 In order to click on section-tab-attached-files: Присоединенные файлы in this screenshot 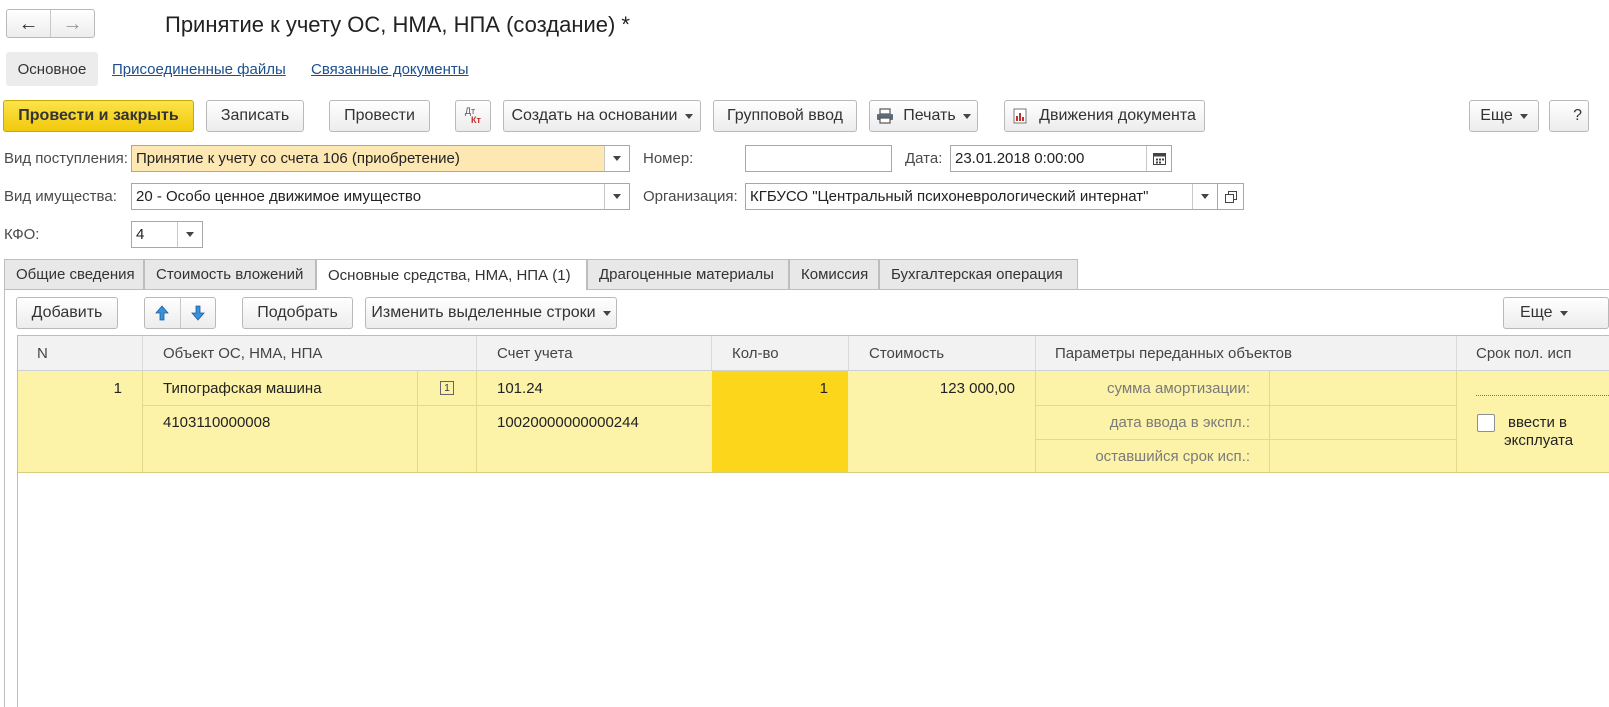, I will do `click(199, 69)`.